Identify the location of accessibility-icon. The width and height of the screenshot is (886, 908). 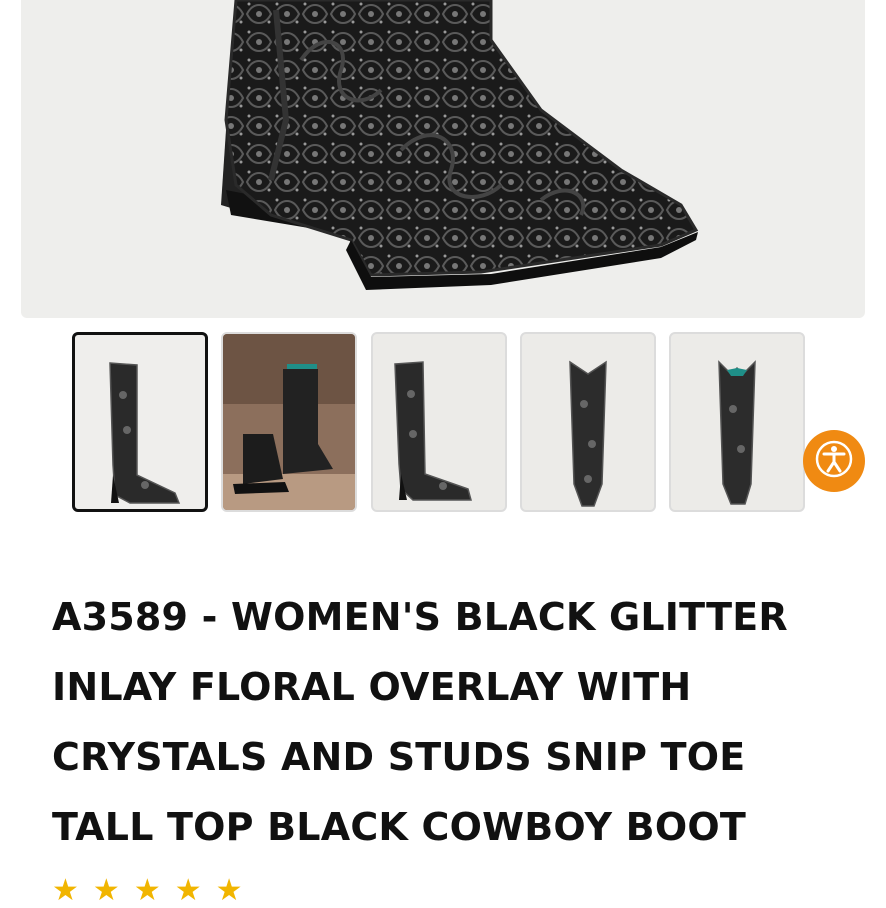
(834, 461).